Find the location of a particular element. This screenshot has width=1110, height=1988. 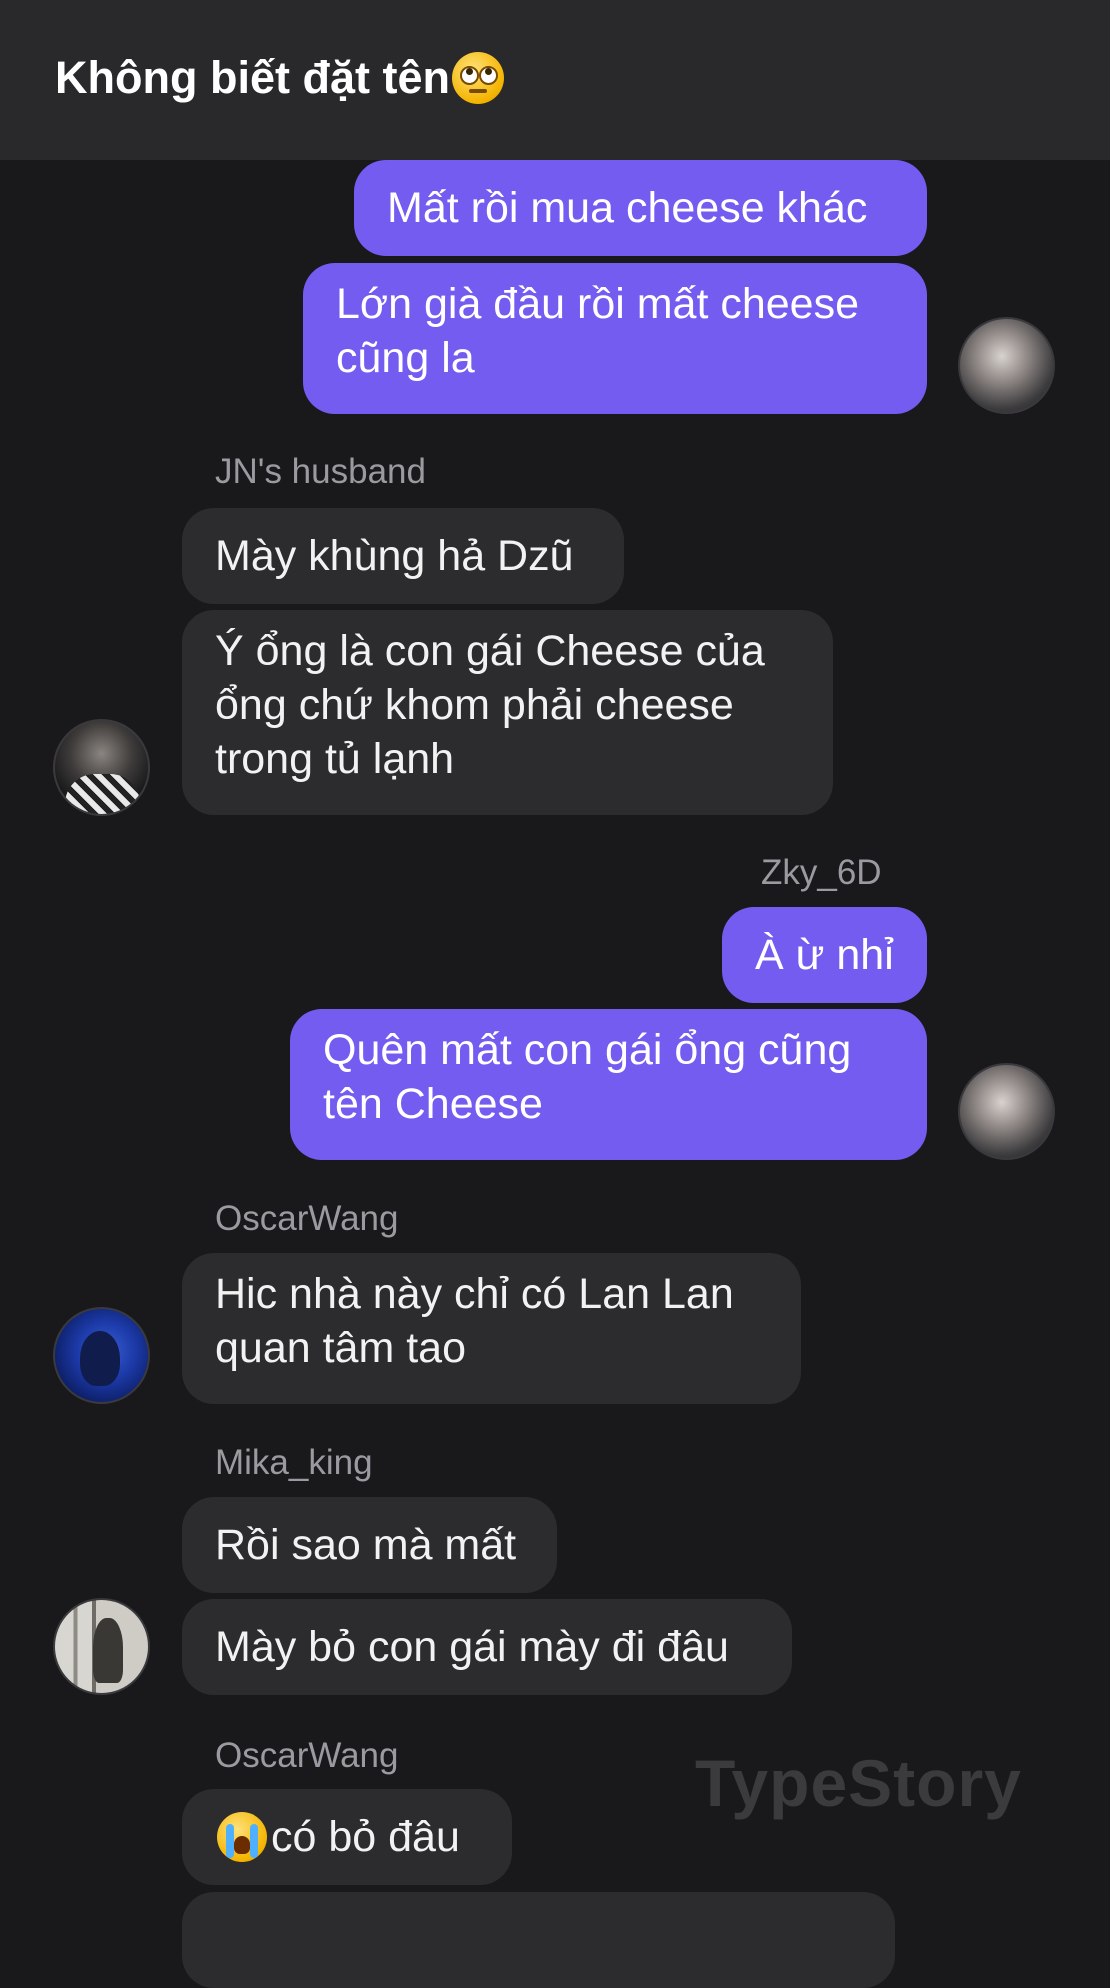

message-text: Hic nhà này chỉ có Lan Lan quan tâm tao is located at coordinates (474, 1321).